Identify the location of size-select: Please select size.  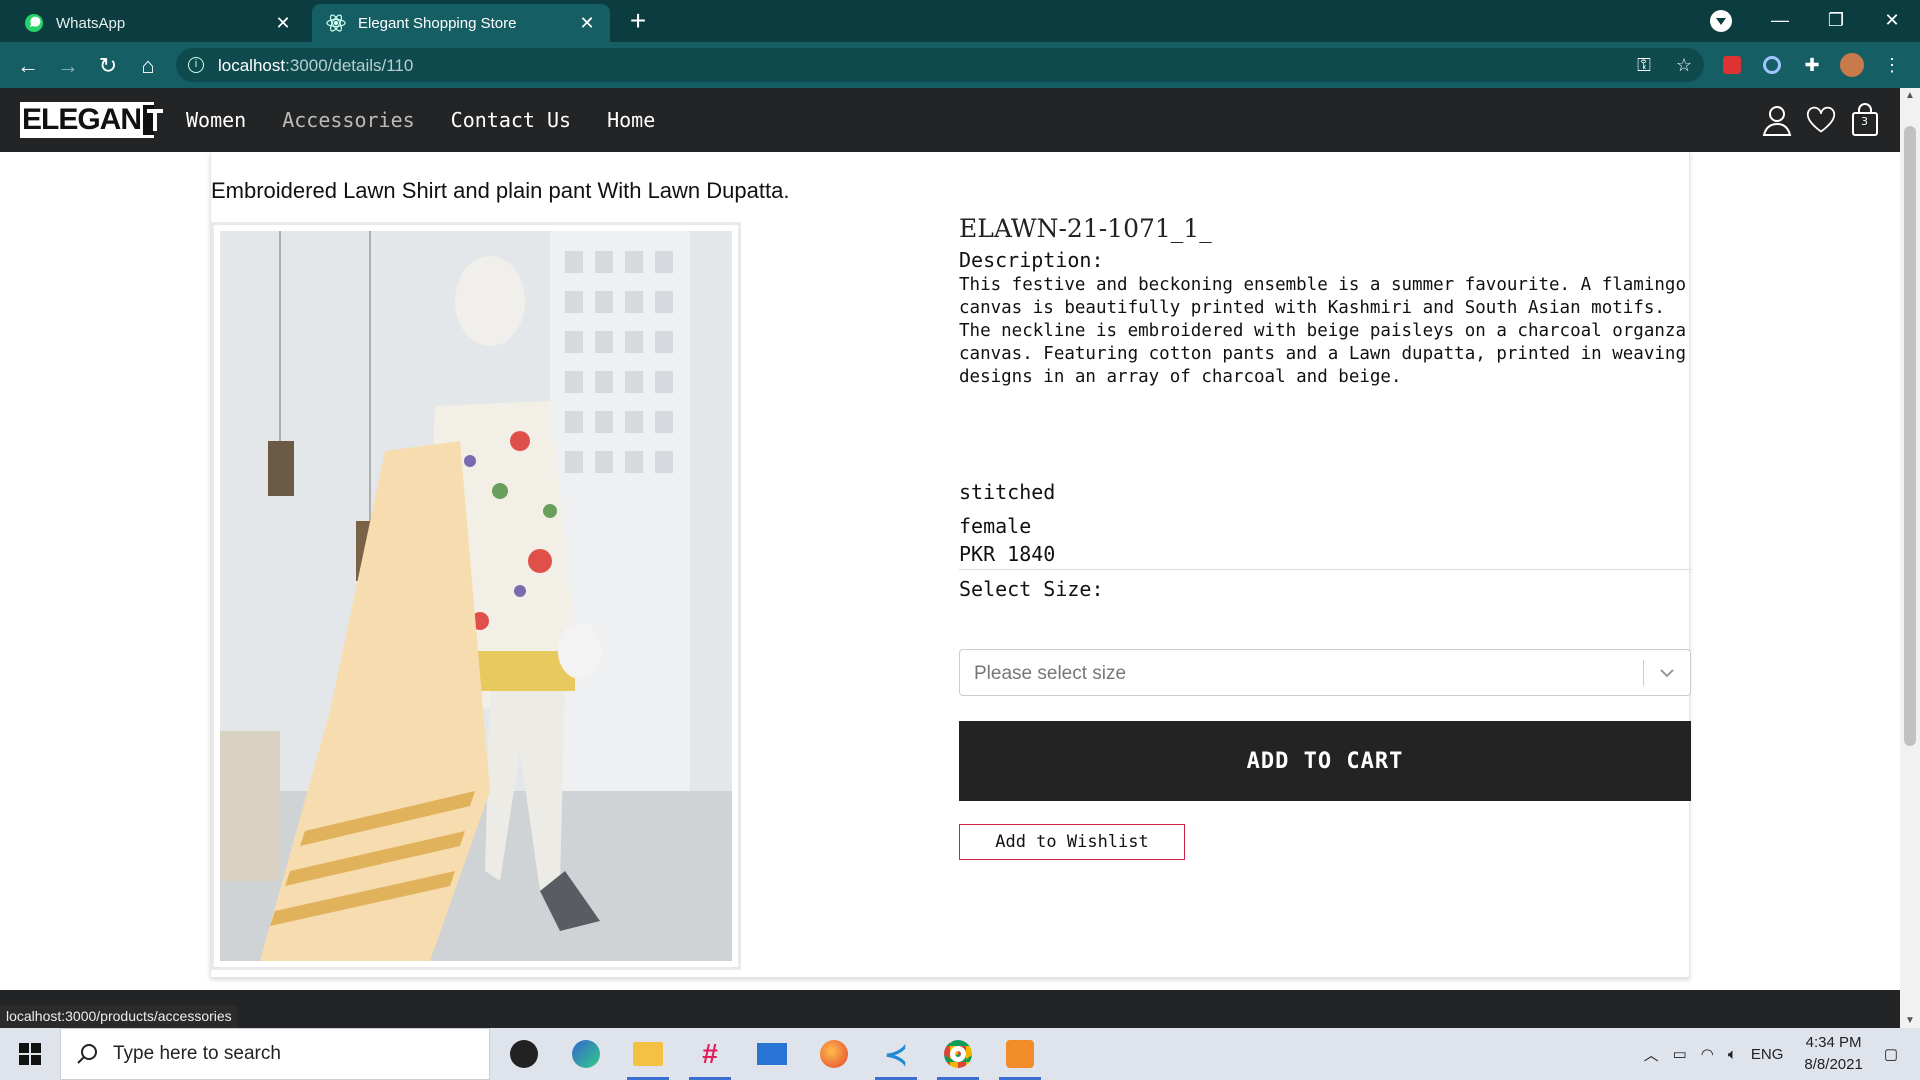
(1325, 672).